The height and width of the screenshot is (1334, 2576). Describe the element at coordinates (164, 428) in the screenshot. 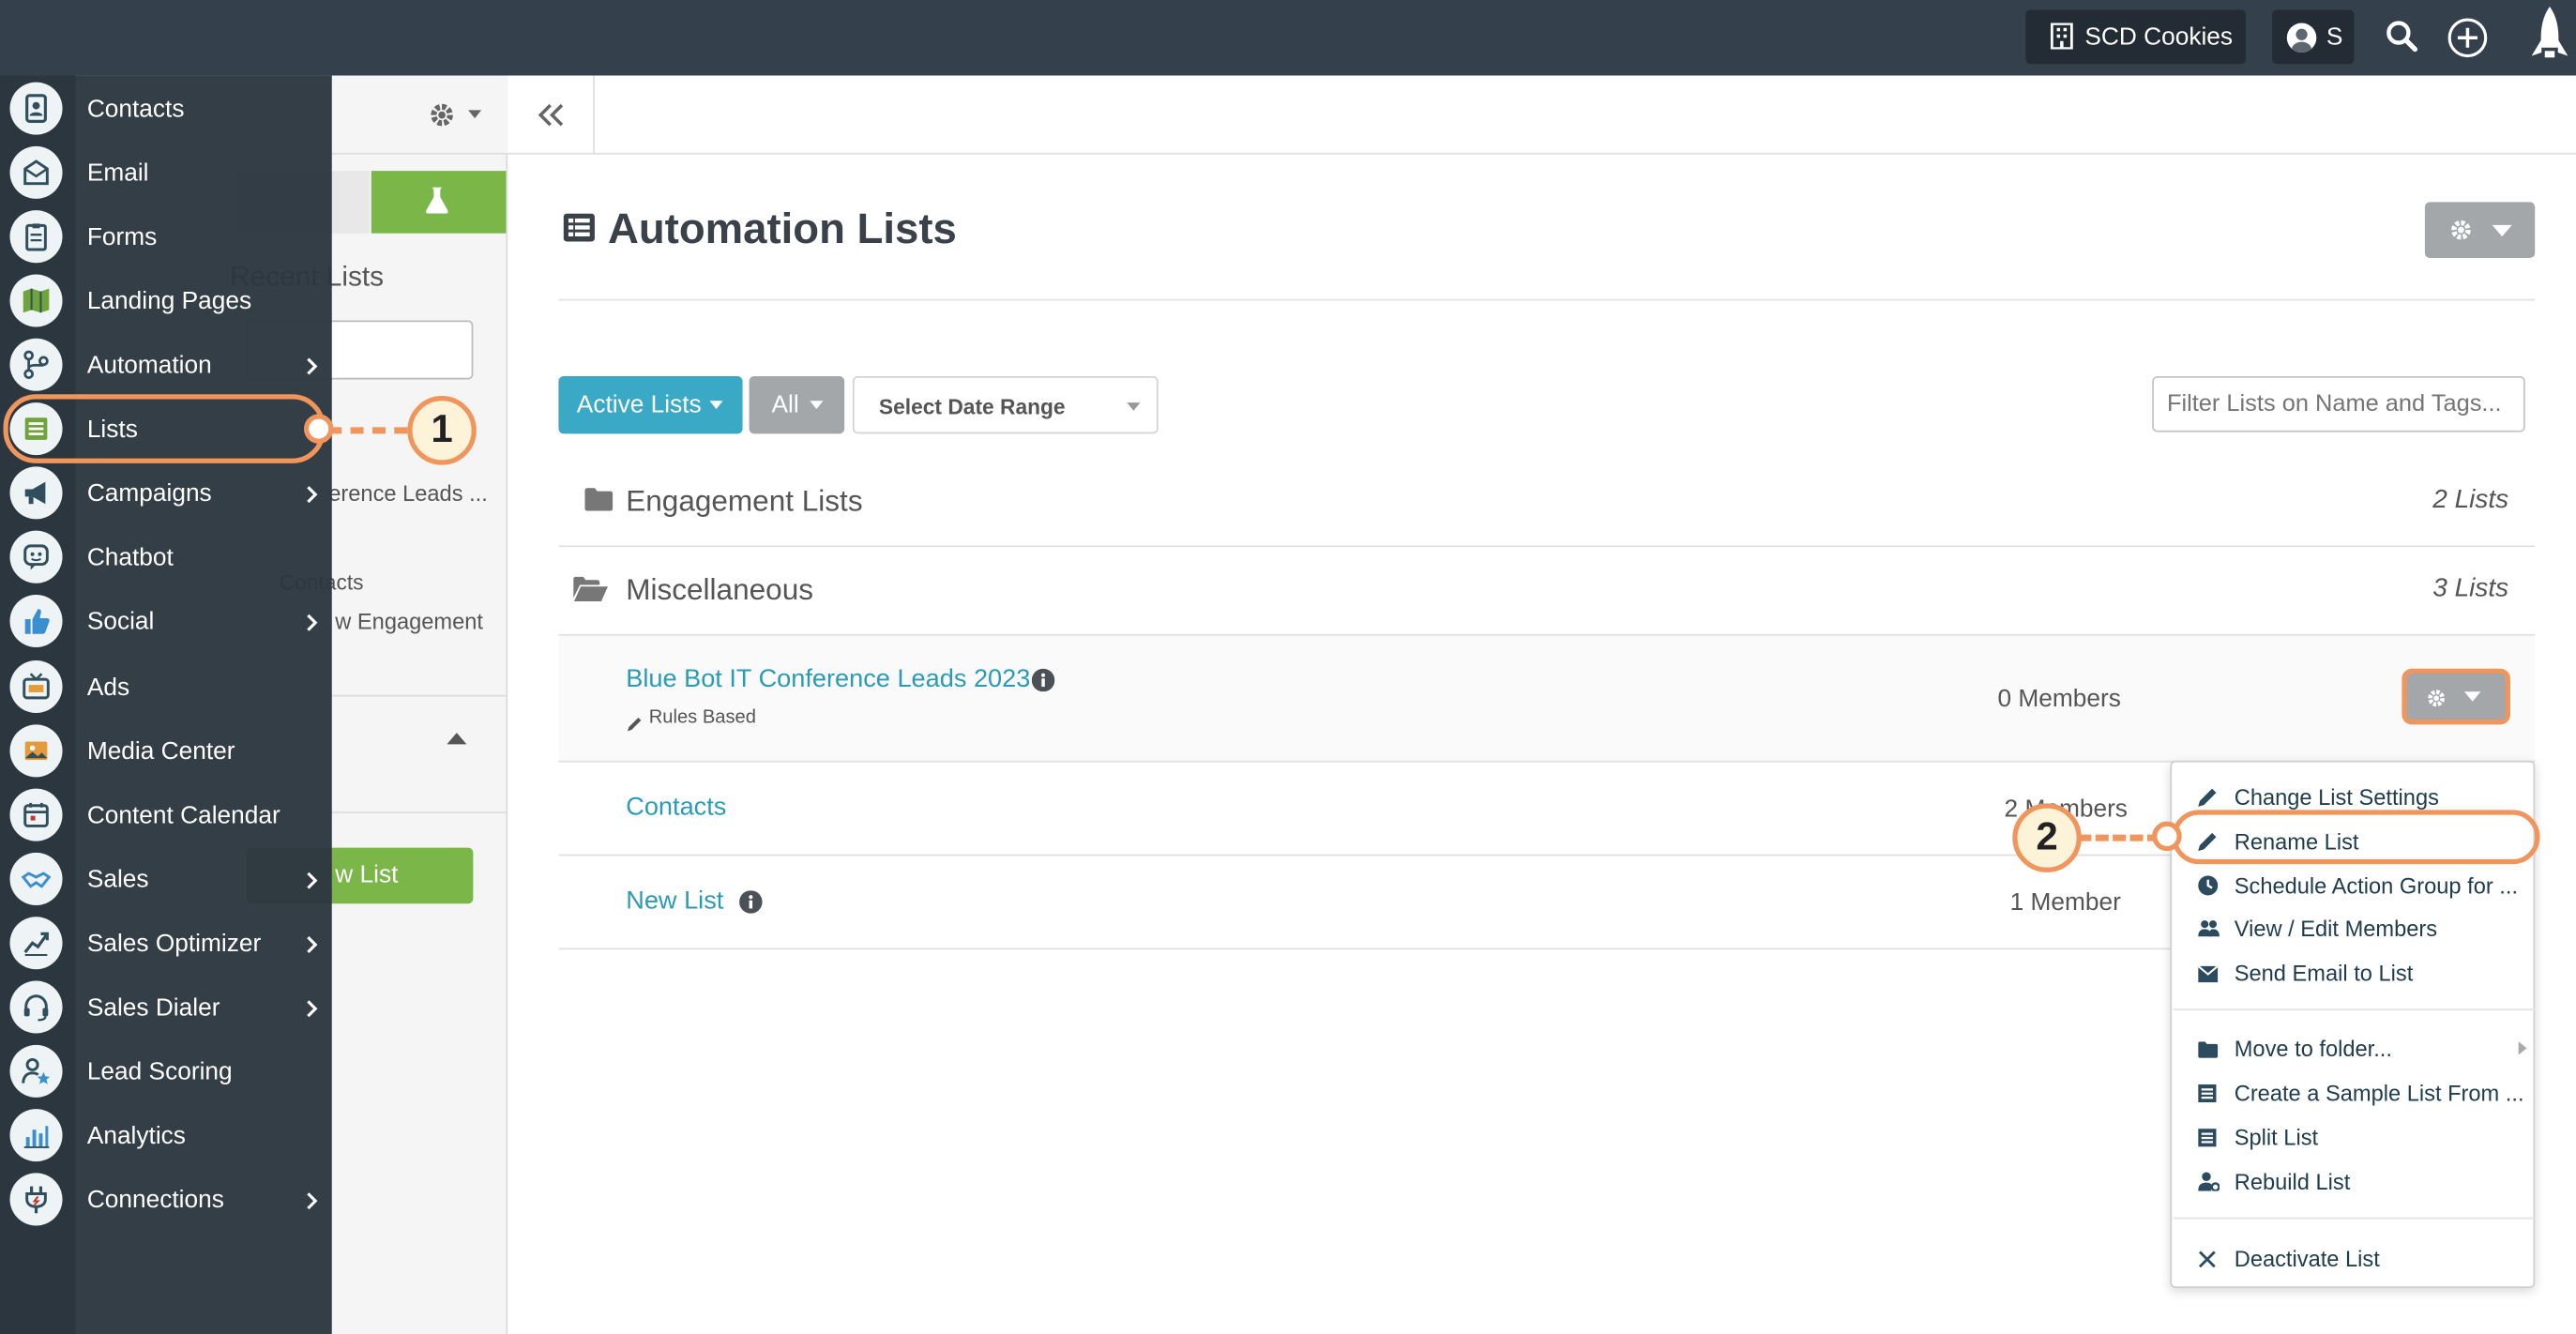

I see `callout-highlight-lists` at that location.